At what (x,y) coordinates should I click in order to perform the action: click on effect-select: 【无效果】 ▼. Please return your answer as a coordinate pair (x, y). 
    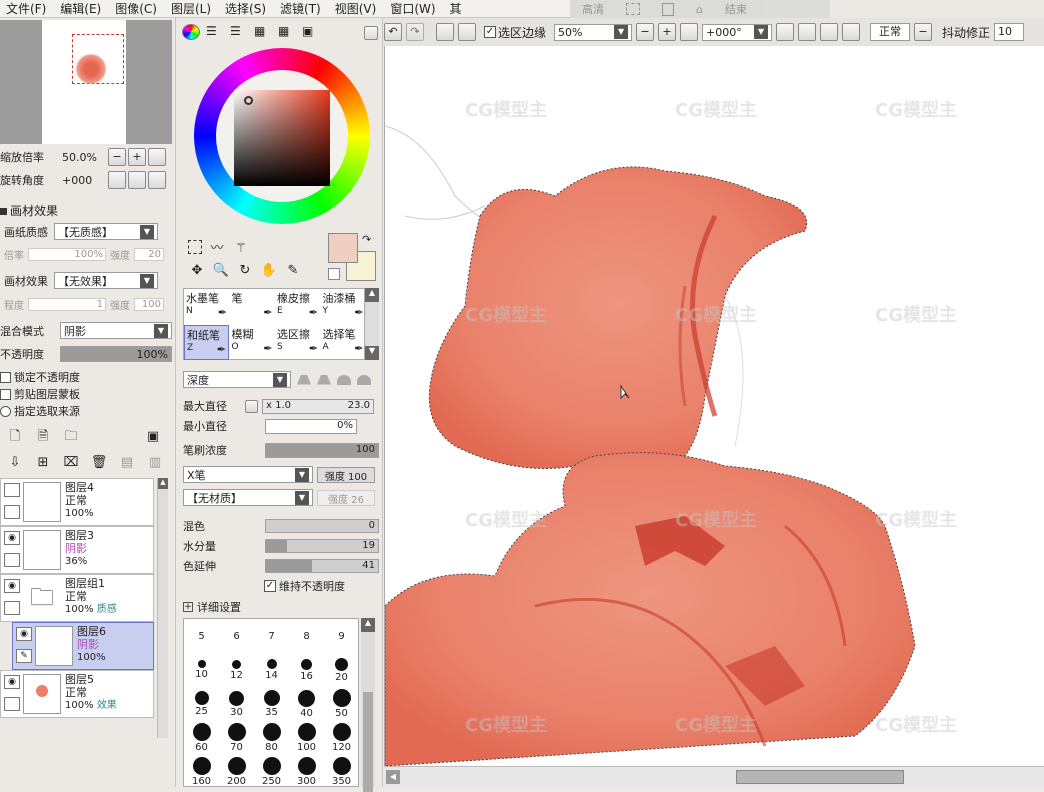
    Looking at the image, I should click on (106, 280).